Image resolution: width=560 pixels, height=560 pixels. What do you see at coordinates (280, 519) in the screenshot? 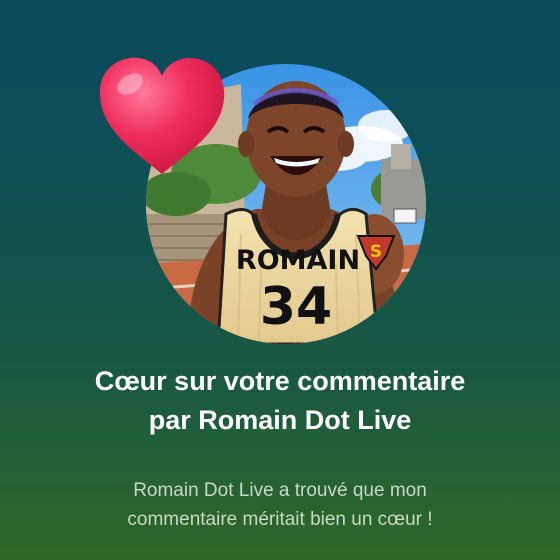
I see `notification-subtitle-line-2: commentaire méritait bien un cœur !` at bounding box center [280, 519].